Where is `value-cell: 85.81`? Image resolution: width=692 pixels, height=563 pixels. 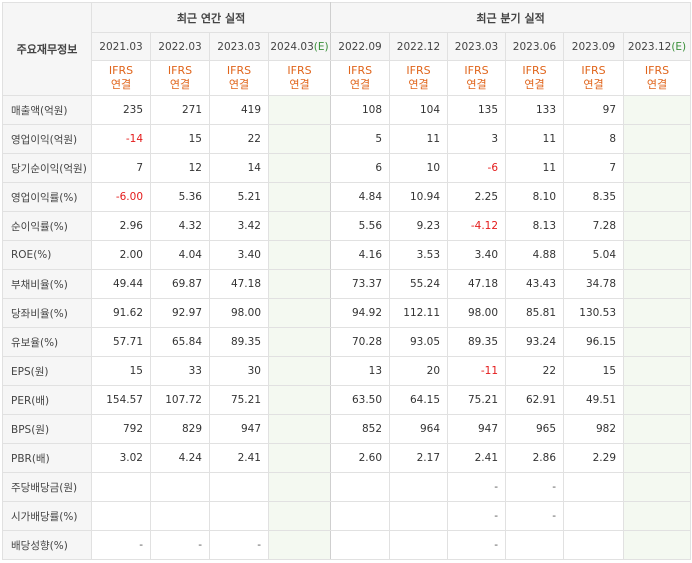 value-cell: 85.81 is located at coordinates (535, 313).